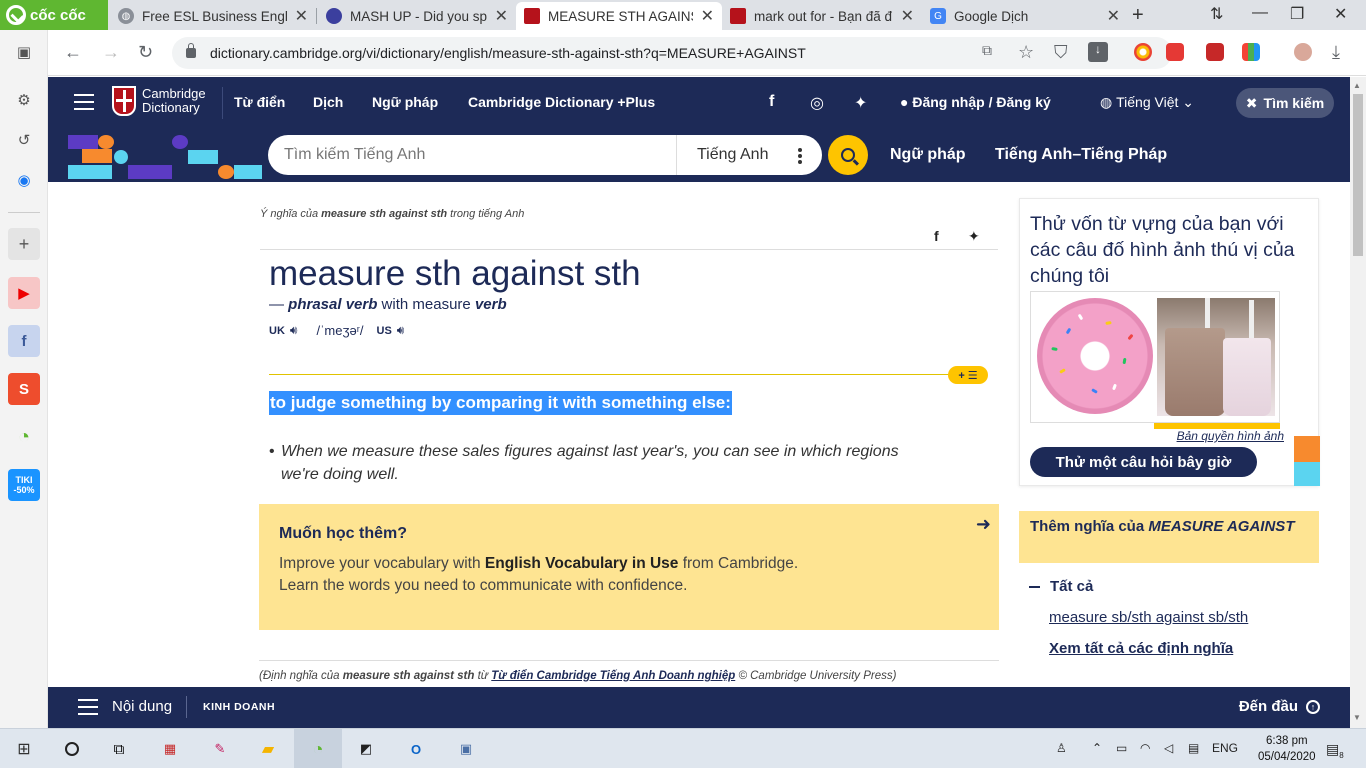 This screenshot has height=768, width=1366. What do you see at coordinates (619, 16) in the screenshot?
I see `tab-measure-sth-against: MEASURE STH AGAINST ✕` at bounding box center [619, 16].